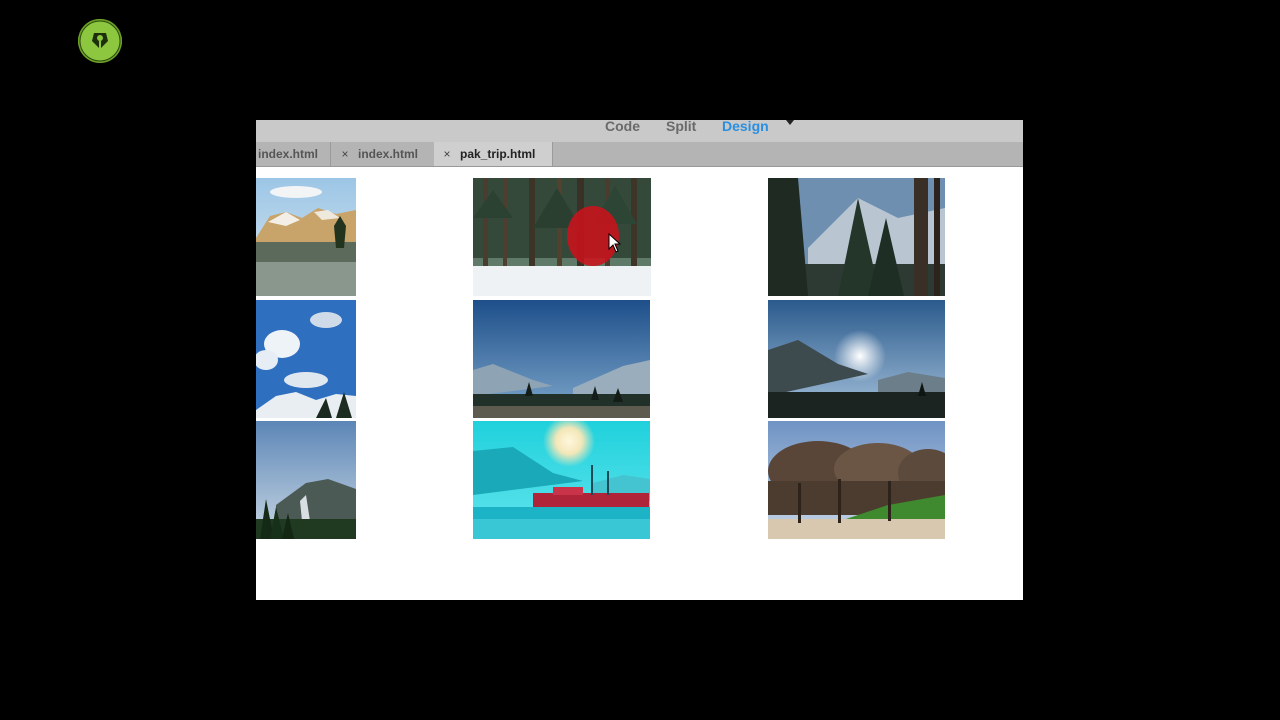  Describe the element at coordinates (562, 237) in the screenshot. I see `gallery-image-pine-forest-in-snow` at that location.